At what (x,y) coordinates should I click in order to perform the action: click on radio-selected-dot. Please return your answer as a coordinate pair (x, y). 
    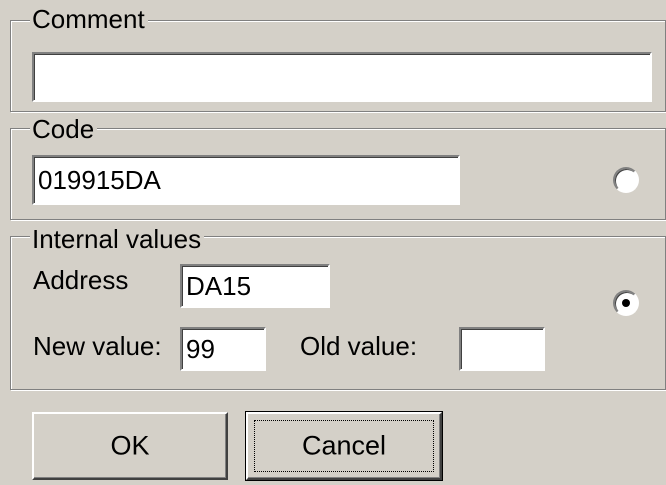
    Looking at the image, I should click on (626, 303).